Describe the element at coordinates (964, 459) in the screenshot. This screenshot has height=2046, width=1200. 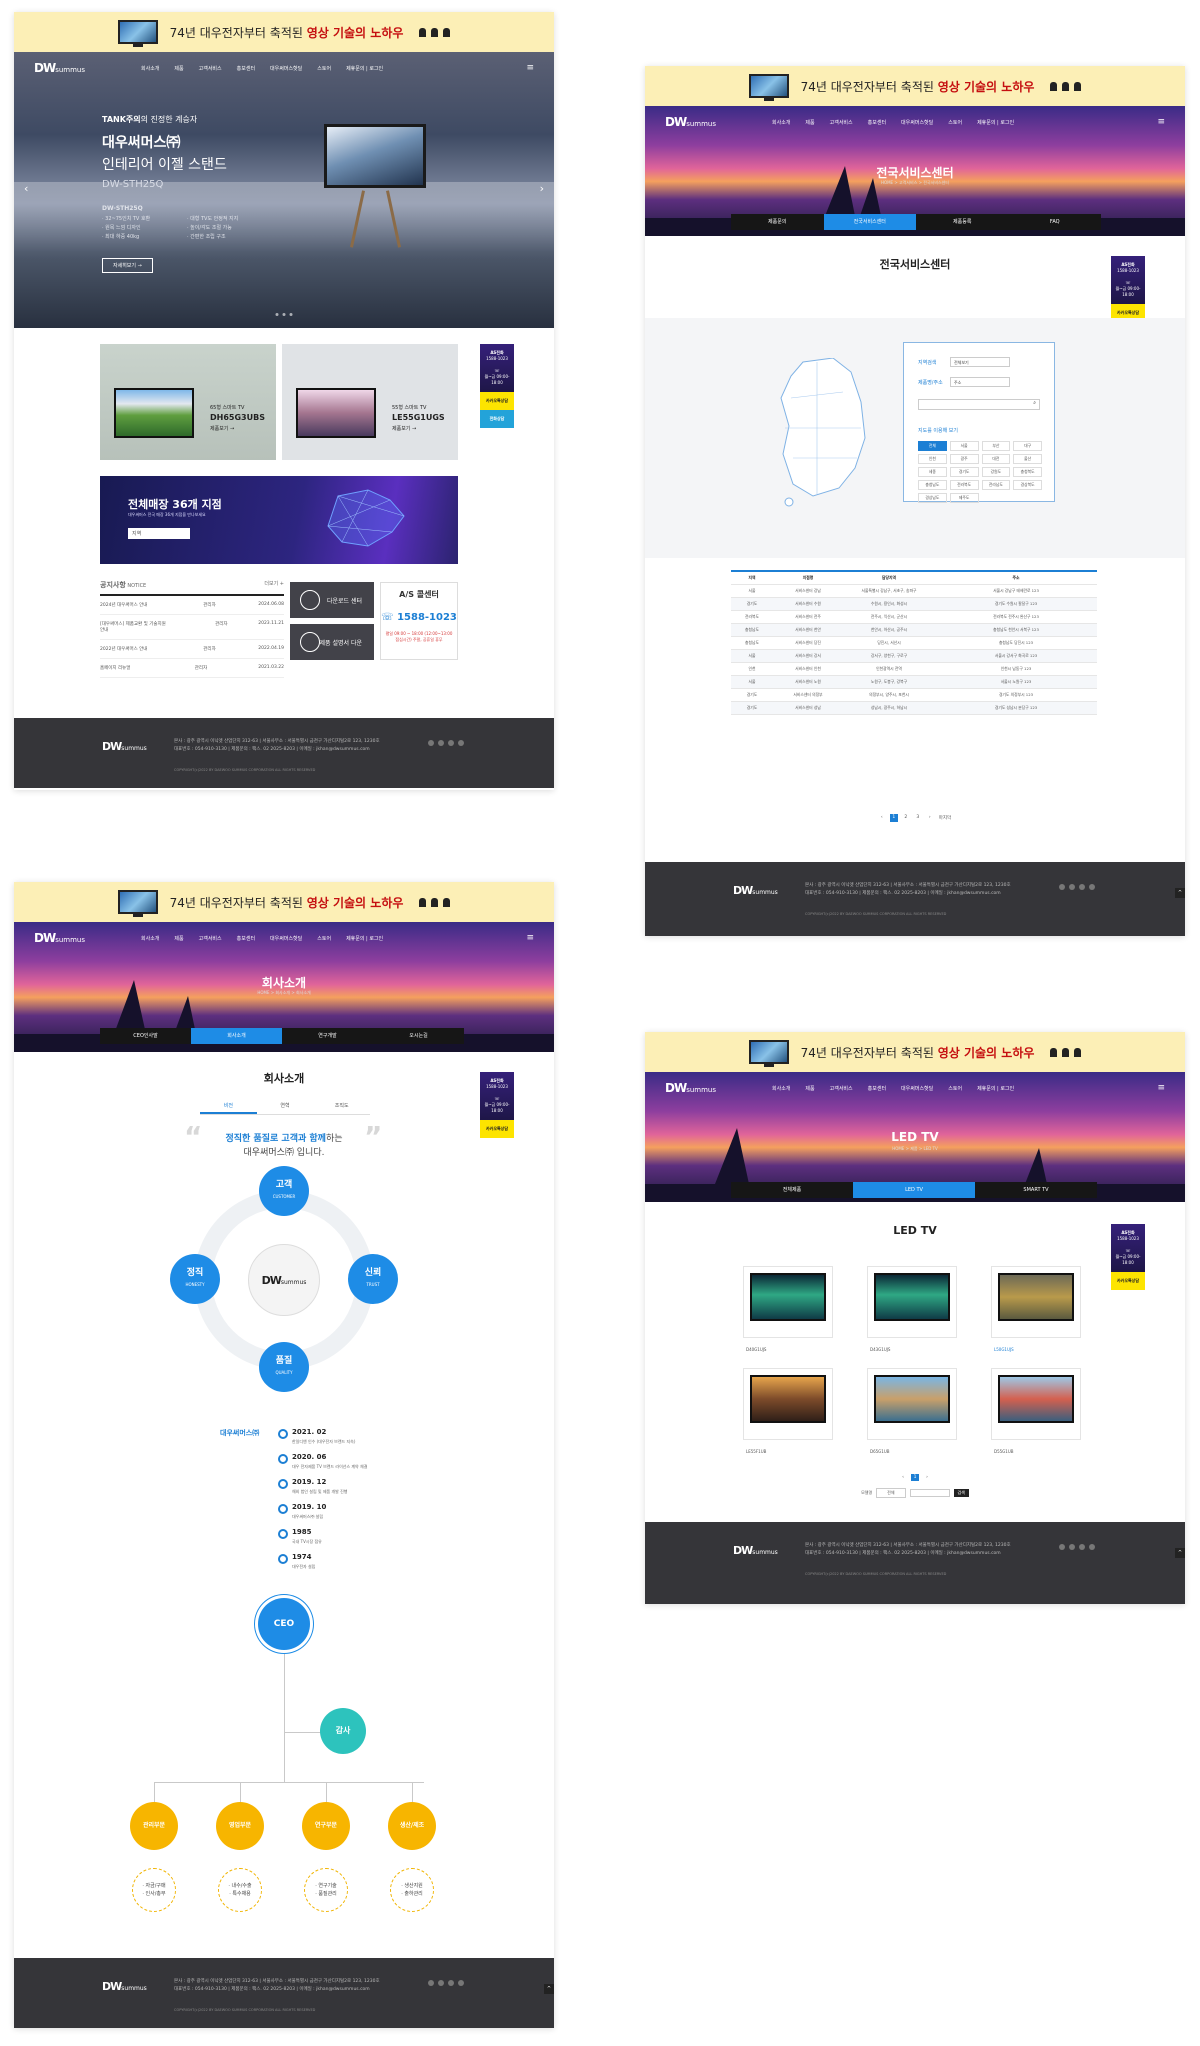
I see `region-button: 광주` at that location.